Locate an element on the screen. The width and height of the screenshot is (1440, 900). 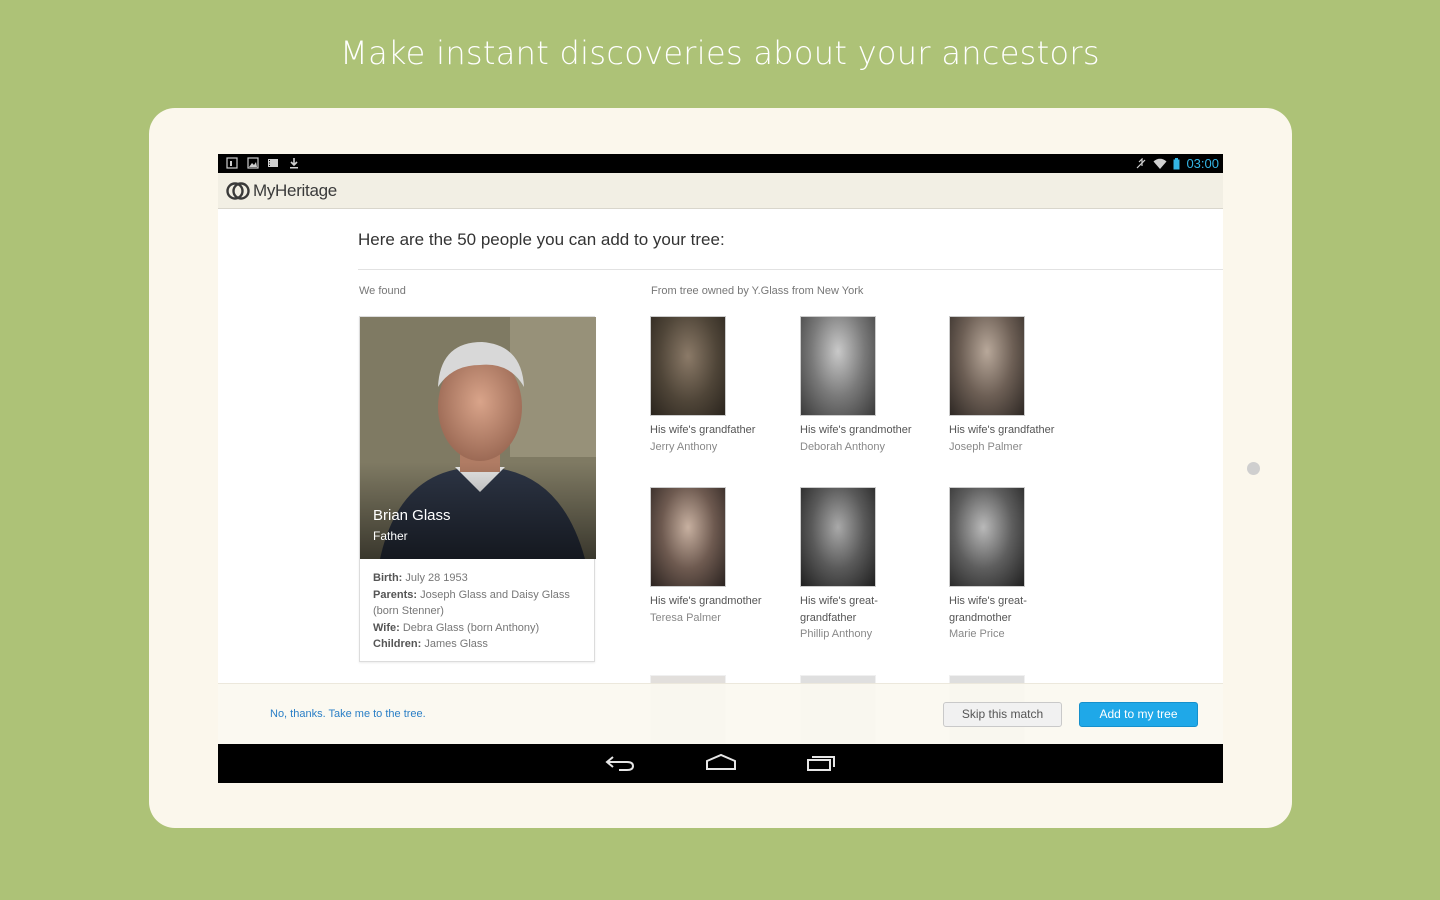
home-icon is located at coordinates (721, 763).